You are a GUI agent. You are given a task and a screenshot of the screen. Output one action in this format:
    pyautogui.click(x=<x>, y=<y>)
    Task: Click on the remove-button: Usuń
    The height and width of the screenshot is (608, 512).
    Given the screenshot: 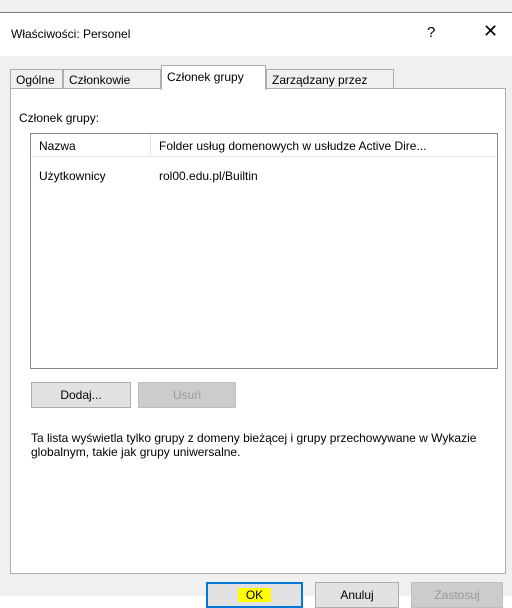 What is the action you would take?
    pyautogui.click(x=187, y=395)
    